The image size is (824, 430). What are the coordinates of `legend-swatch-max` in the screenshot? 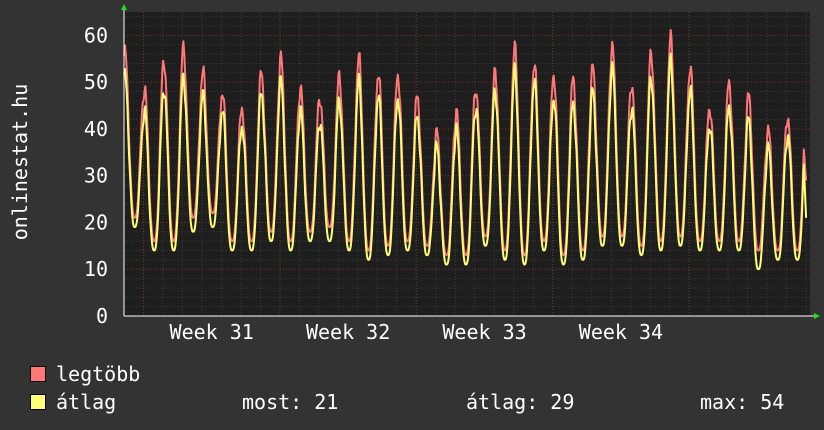 It's located at (38, 373).